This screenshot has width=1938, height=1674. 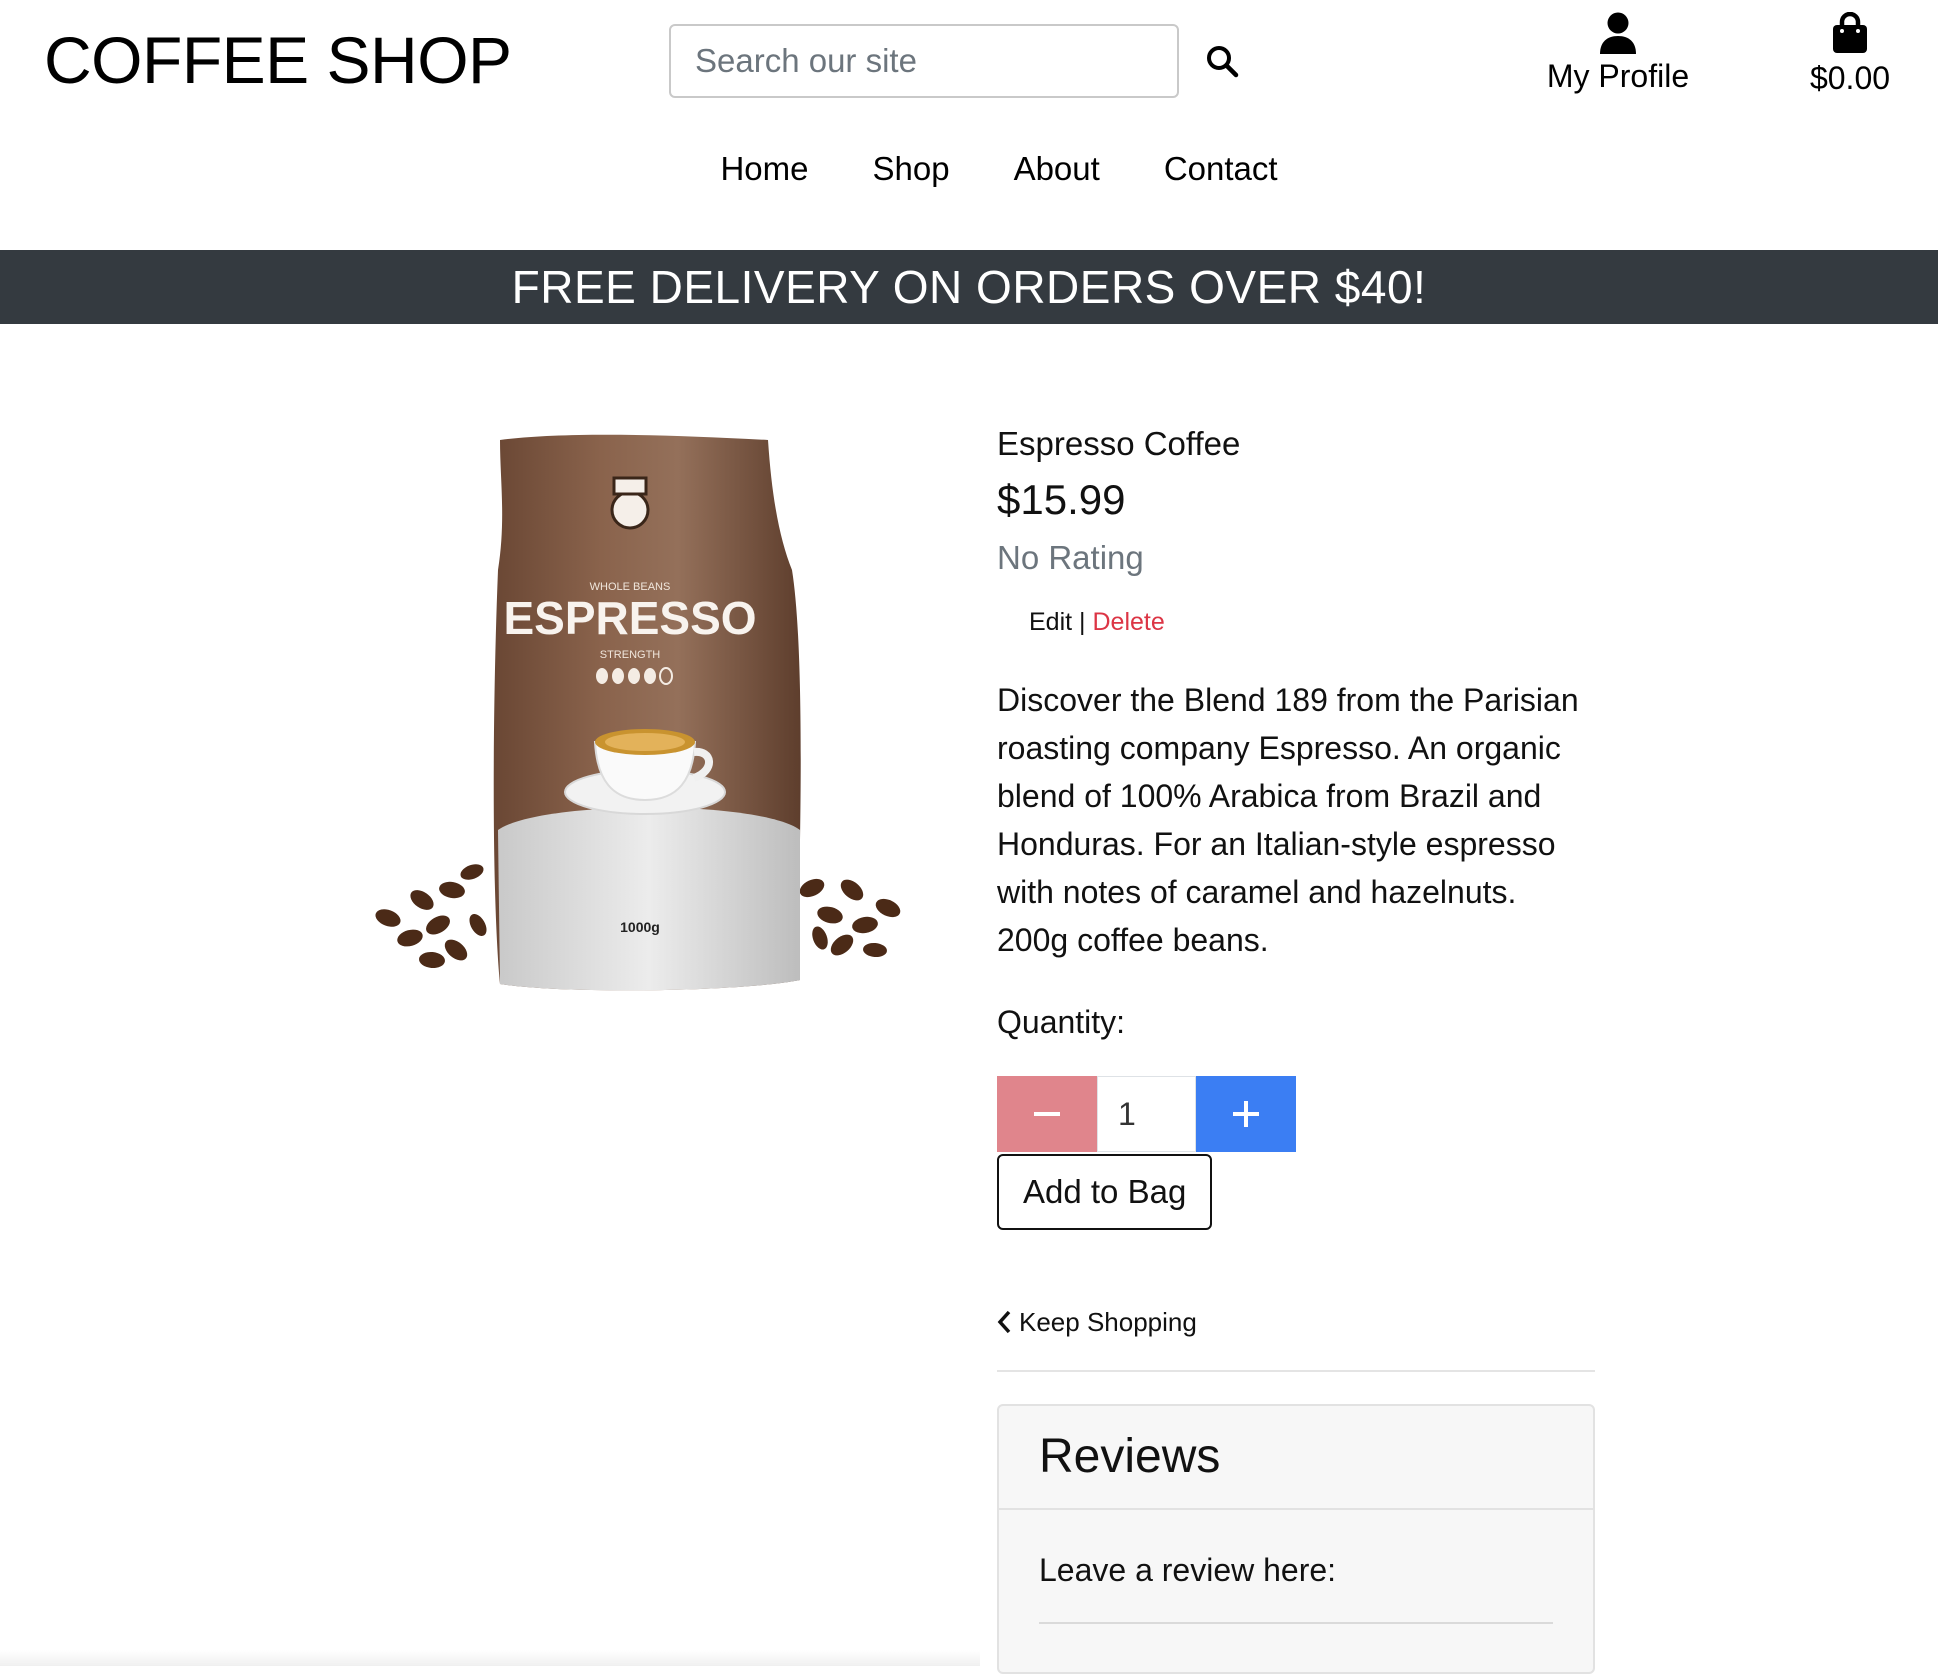 What do you see at coordinates (629, 618) in the screenshot?
I see `bag-label-espresso: ESPRESSO` at bounding box center [629, 618].